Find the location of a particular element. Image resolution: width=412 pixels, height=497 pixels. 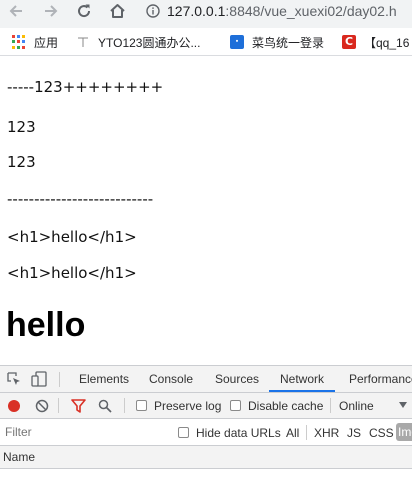

filter-input-wrap is located at coordinates (83, 432).